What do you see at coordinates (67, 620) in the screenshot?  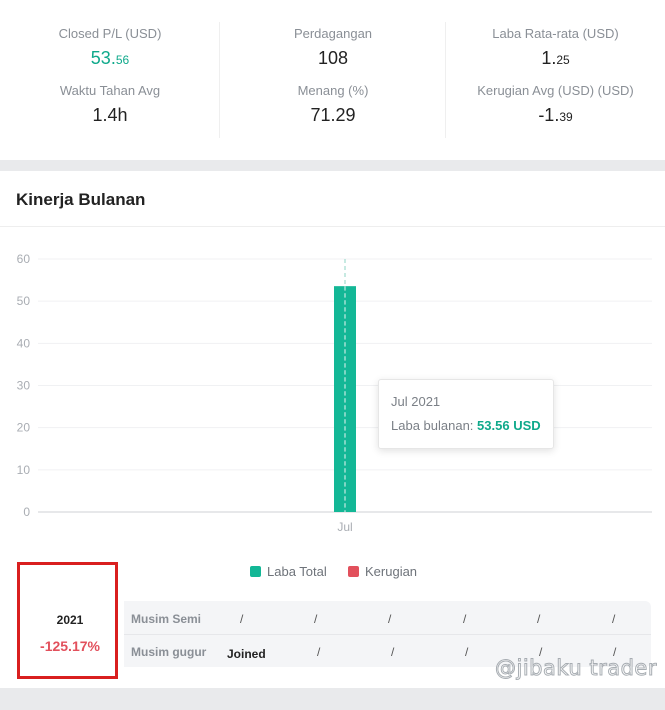 I see `highlight-annotation-box` at bounding box center [67, 620].